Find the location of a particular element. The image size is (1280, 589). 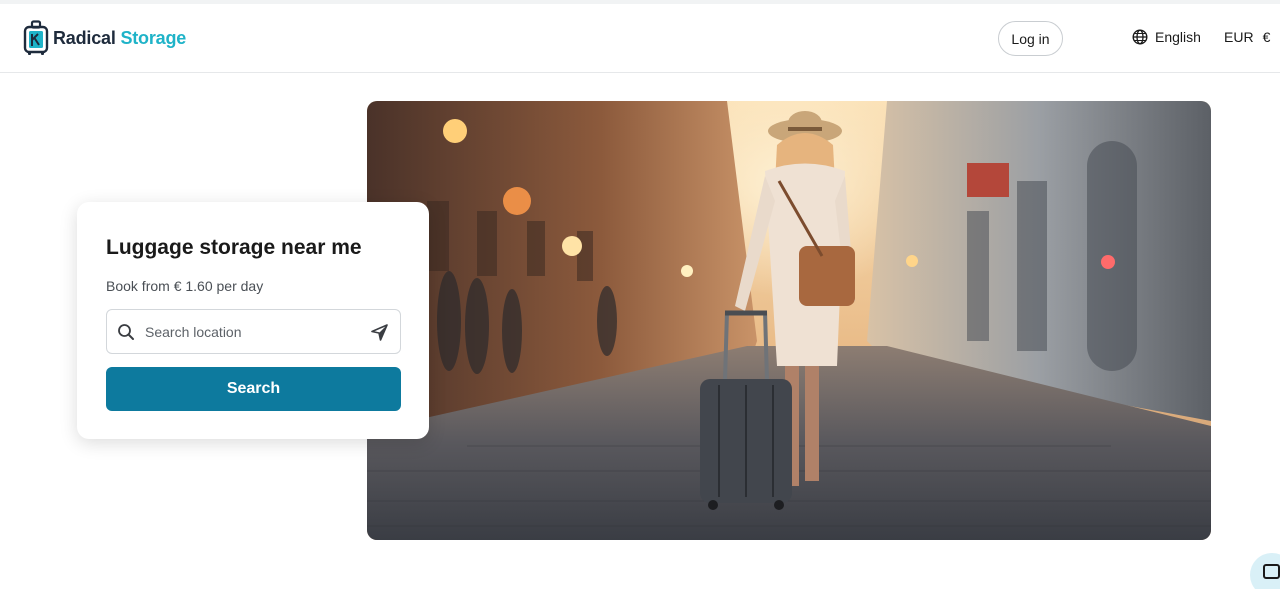

logo-text: Radical Storage is located at coordinates (119, 38).